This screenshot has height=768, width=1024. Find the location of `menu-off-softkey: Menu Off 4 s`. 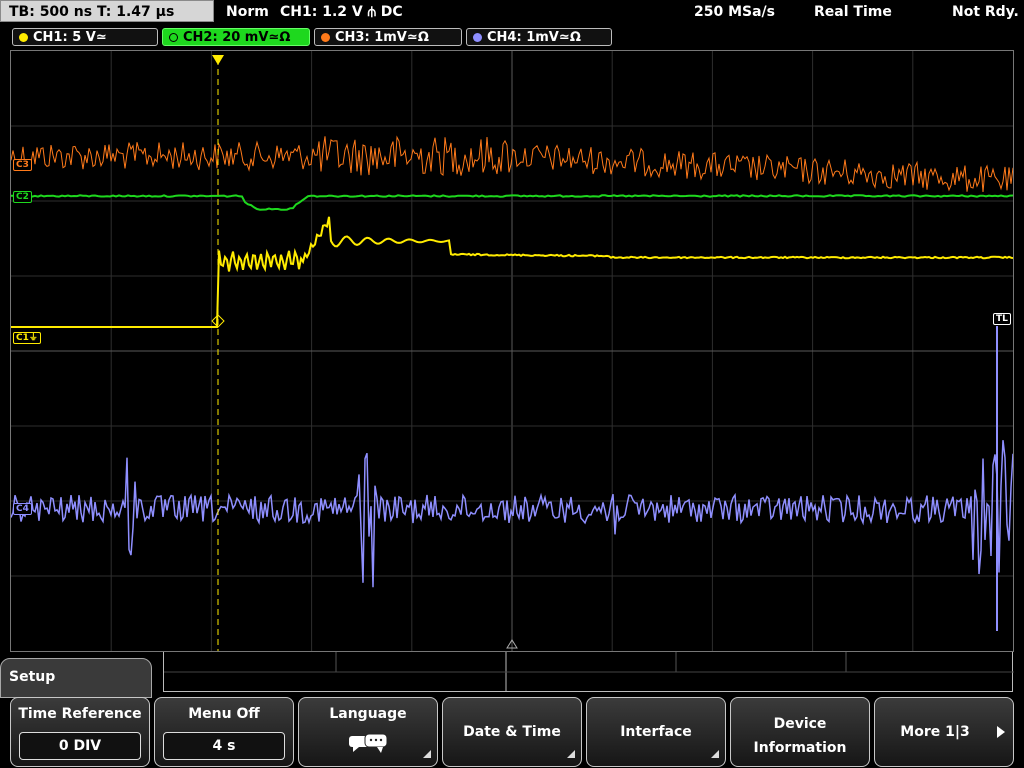

menu-off-softkey: Menu Off 4 s is located at coordinates (224, 732).